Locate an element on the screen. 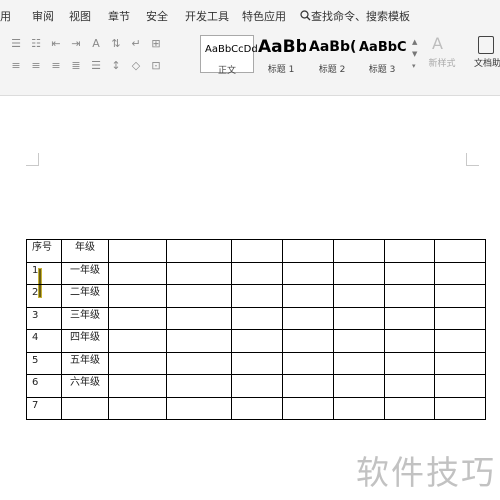  expand-icon: ▾ is located at coordinates (416, 66).